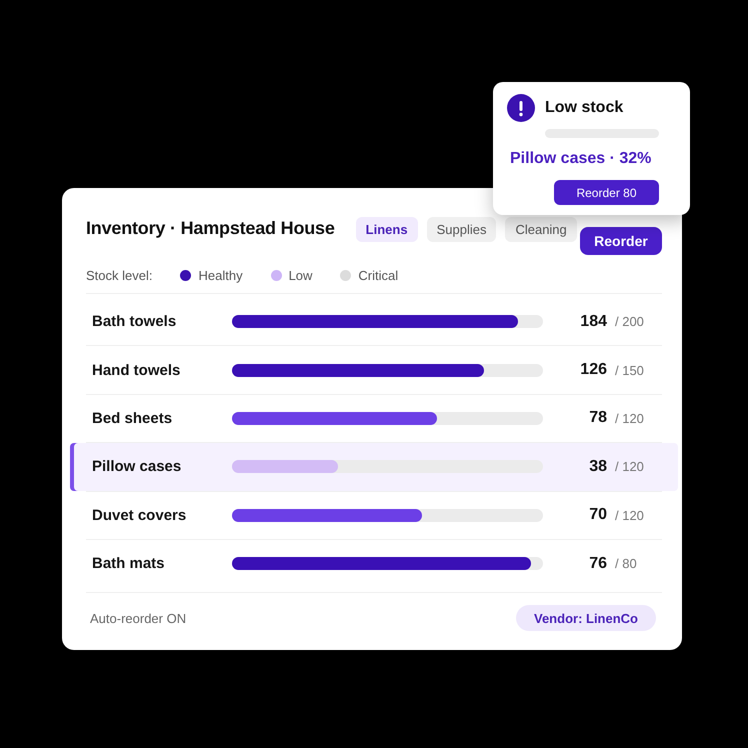 Image resolution: width=748 pixels, height=748 pixels. What do you see at coordinates (584, 108) in the screenshot?
I see `popover-title: Low stock` at bounding box center [584, 108].